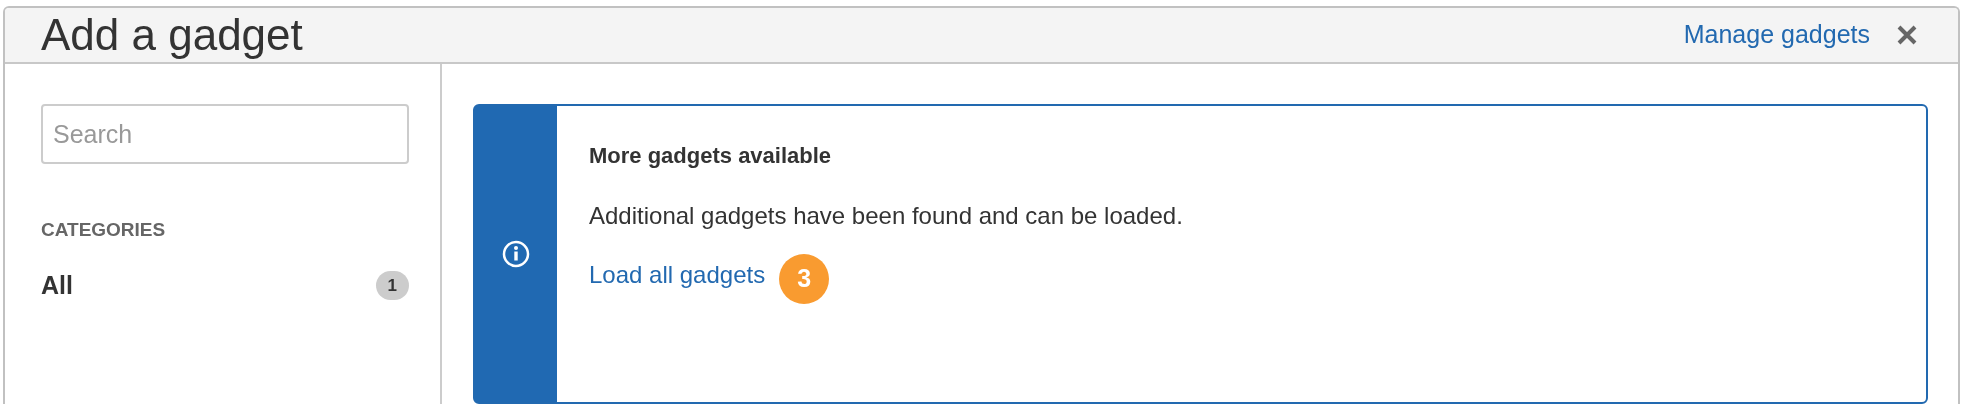  What do you see at coordinates (225, 285) in the screenshot?
I see `category-item: All 1` at bounding box center [225, 285].